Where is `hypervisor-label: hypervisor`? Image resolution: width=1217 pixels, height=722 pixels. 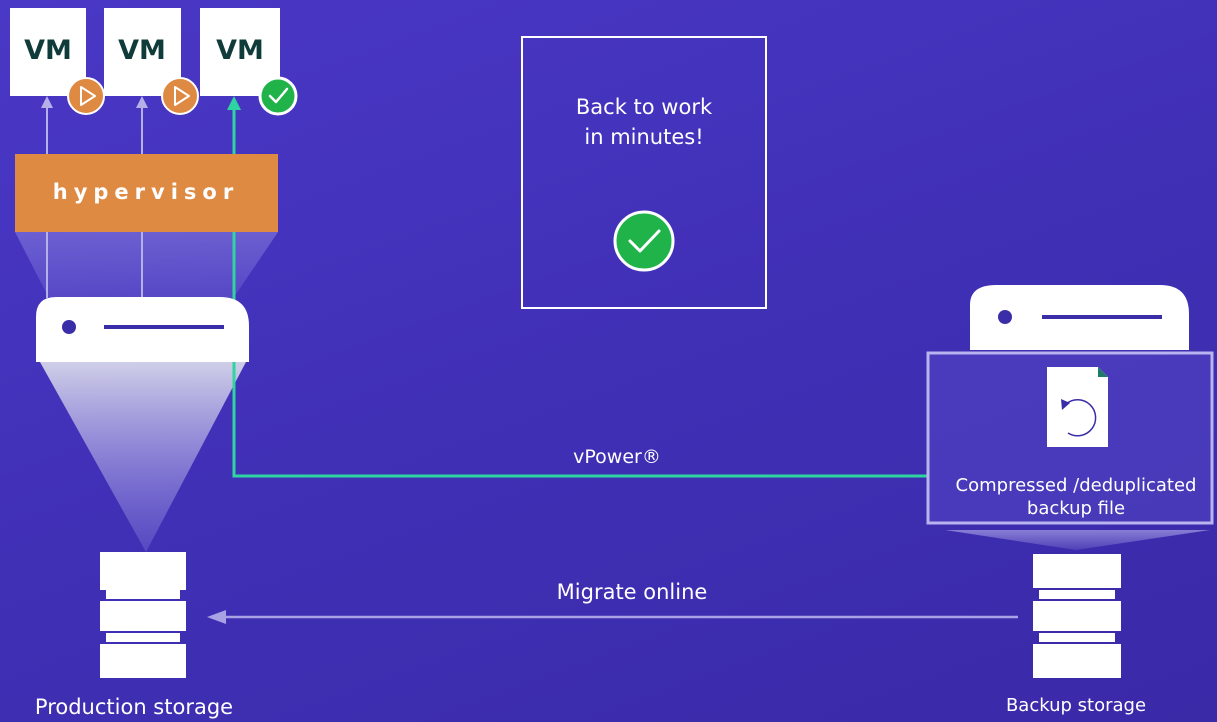 hypervisor-label: hypervisor is located at coordinates (146, 192).